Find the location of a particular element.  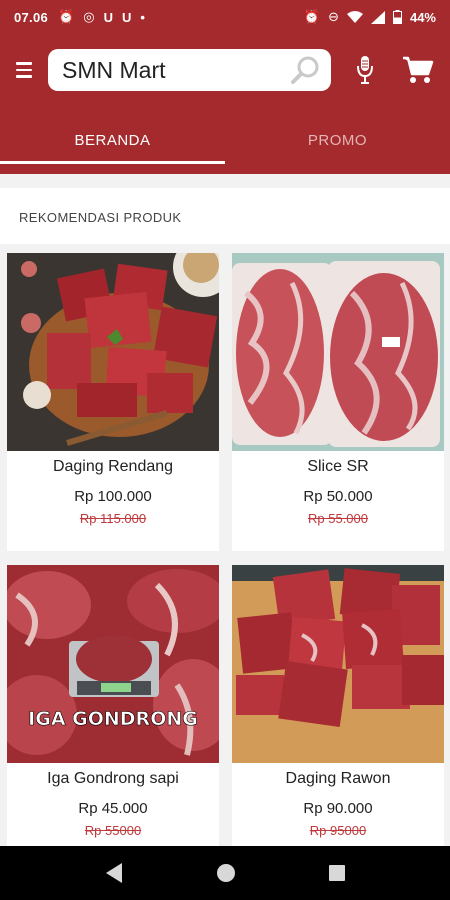

menu-button is located at coordinates (24, 70).